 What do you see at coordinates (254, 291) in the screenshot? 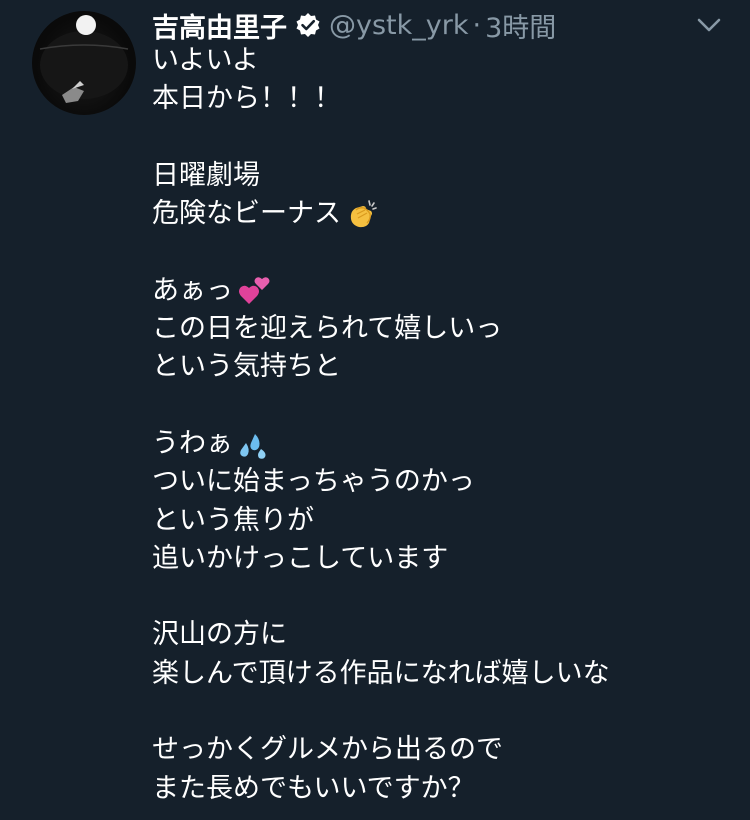
I see `two-hearts-emoji-icon` at bounding box center [254, 291].